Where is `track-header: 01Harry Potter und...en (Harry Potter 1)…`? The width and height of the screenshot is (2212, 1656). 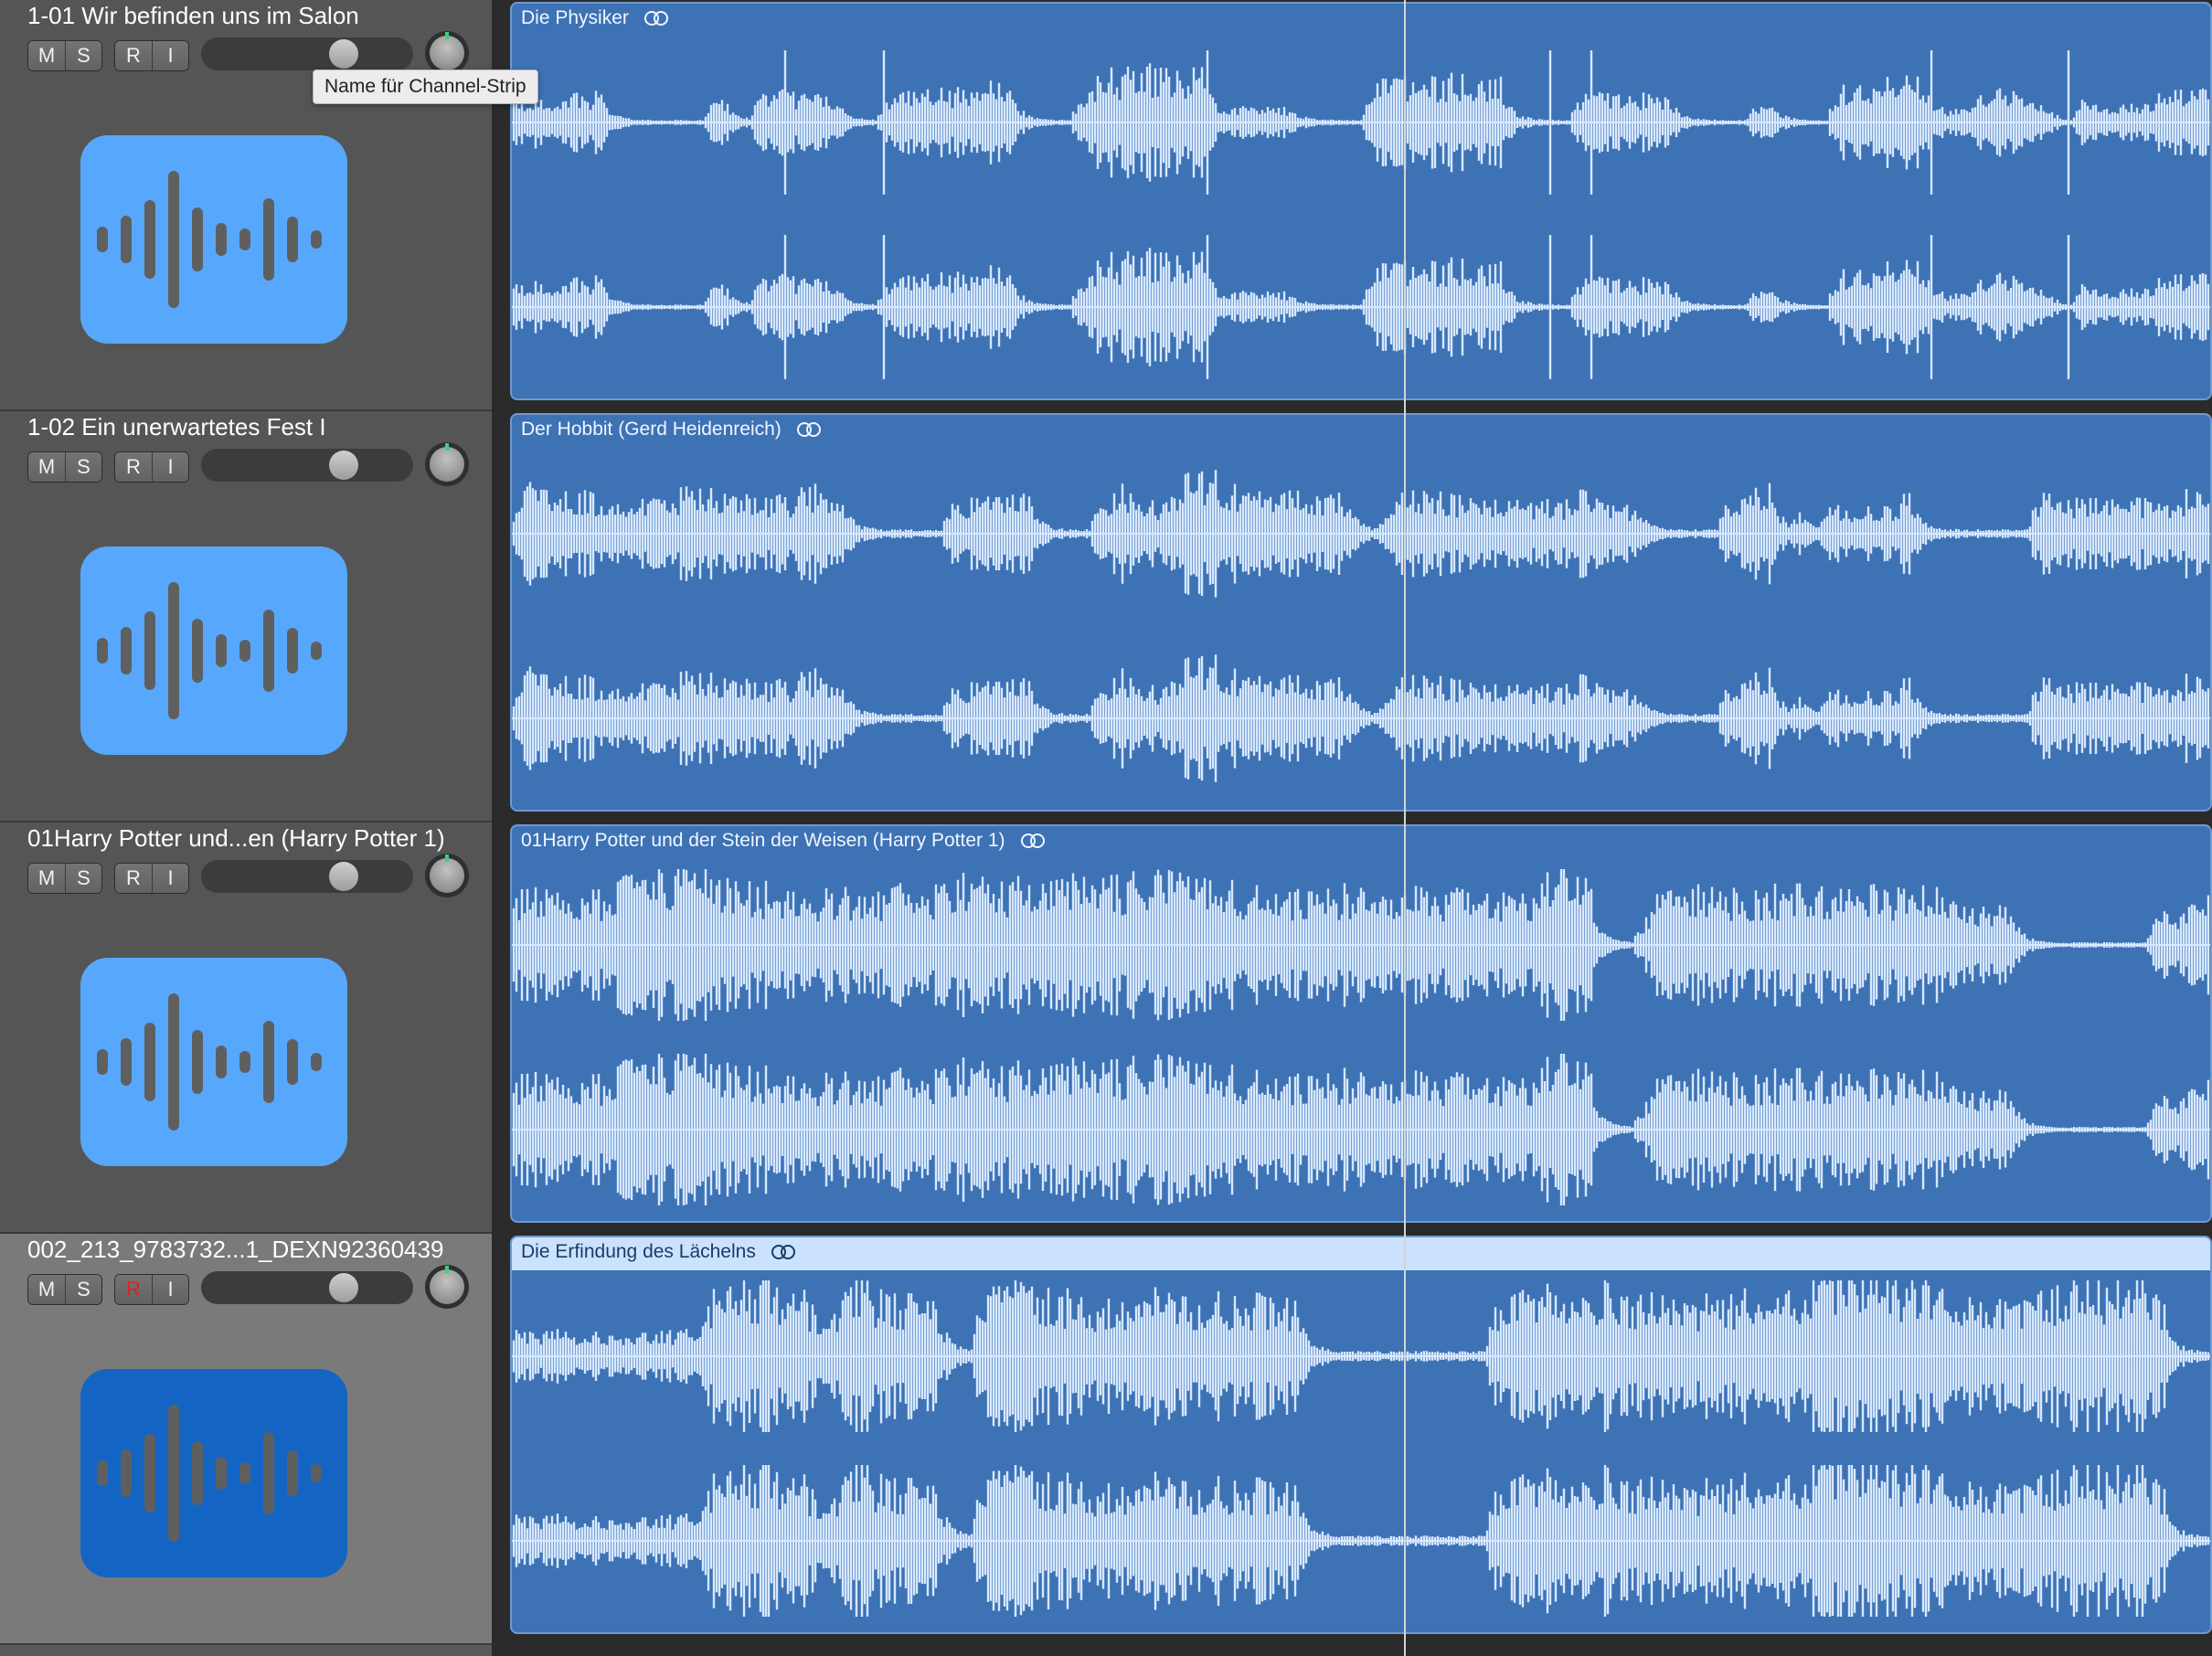
track-header: 01Harry Potter und...en (Harry Potter 1)… is located at coordinates (246, 1028).